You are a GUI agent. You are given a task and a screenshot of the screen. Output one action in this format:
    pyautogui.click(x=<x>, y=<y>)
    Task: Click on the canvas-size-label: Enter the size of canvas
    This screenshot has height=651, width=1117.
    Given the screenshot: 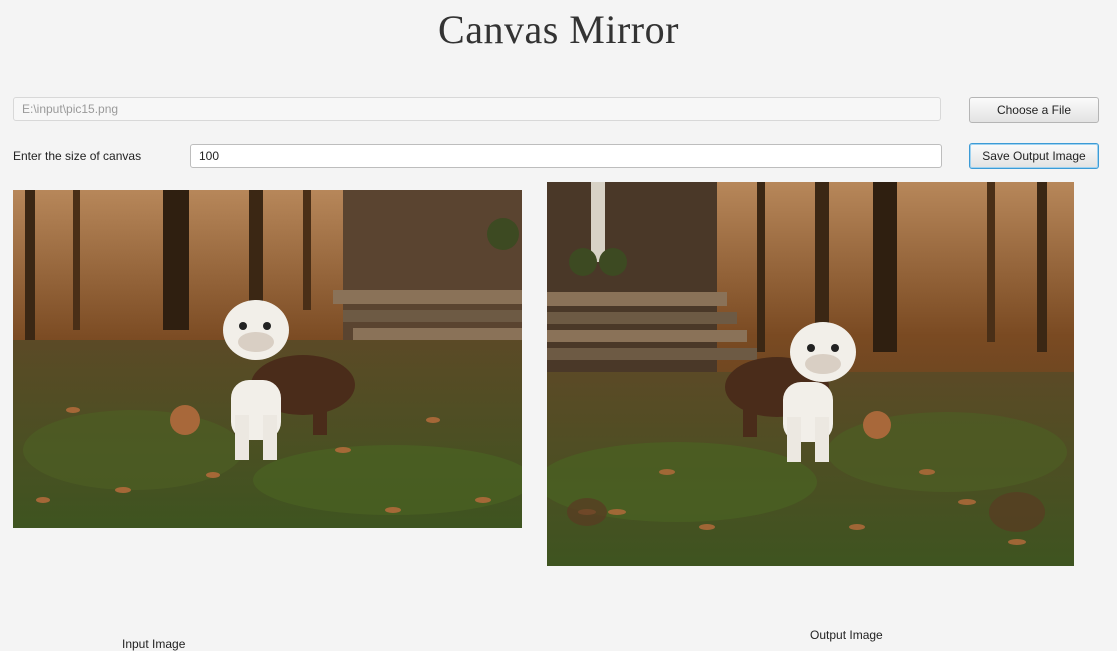 What is the action you would take?
    pyautogui.click(x=77, y=156)
    